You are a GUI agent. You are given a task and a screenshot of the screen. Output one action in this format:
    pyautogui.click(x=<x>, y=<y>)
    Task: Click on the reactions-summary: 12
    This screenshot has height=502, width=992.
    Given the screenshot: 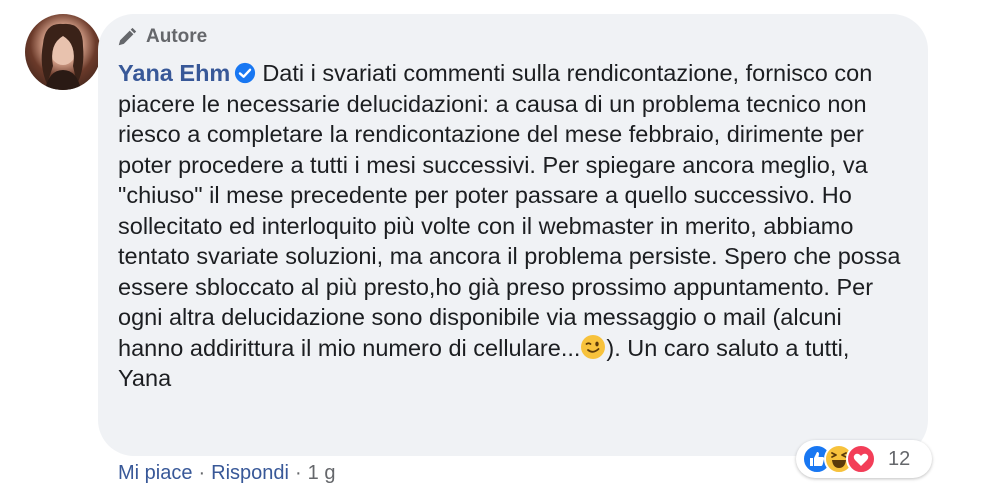 What is the action you would take?
    pyautogui.click(x=864, y=459)
    